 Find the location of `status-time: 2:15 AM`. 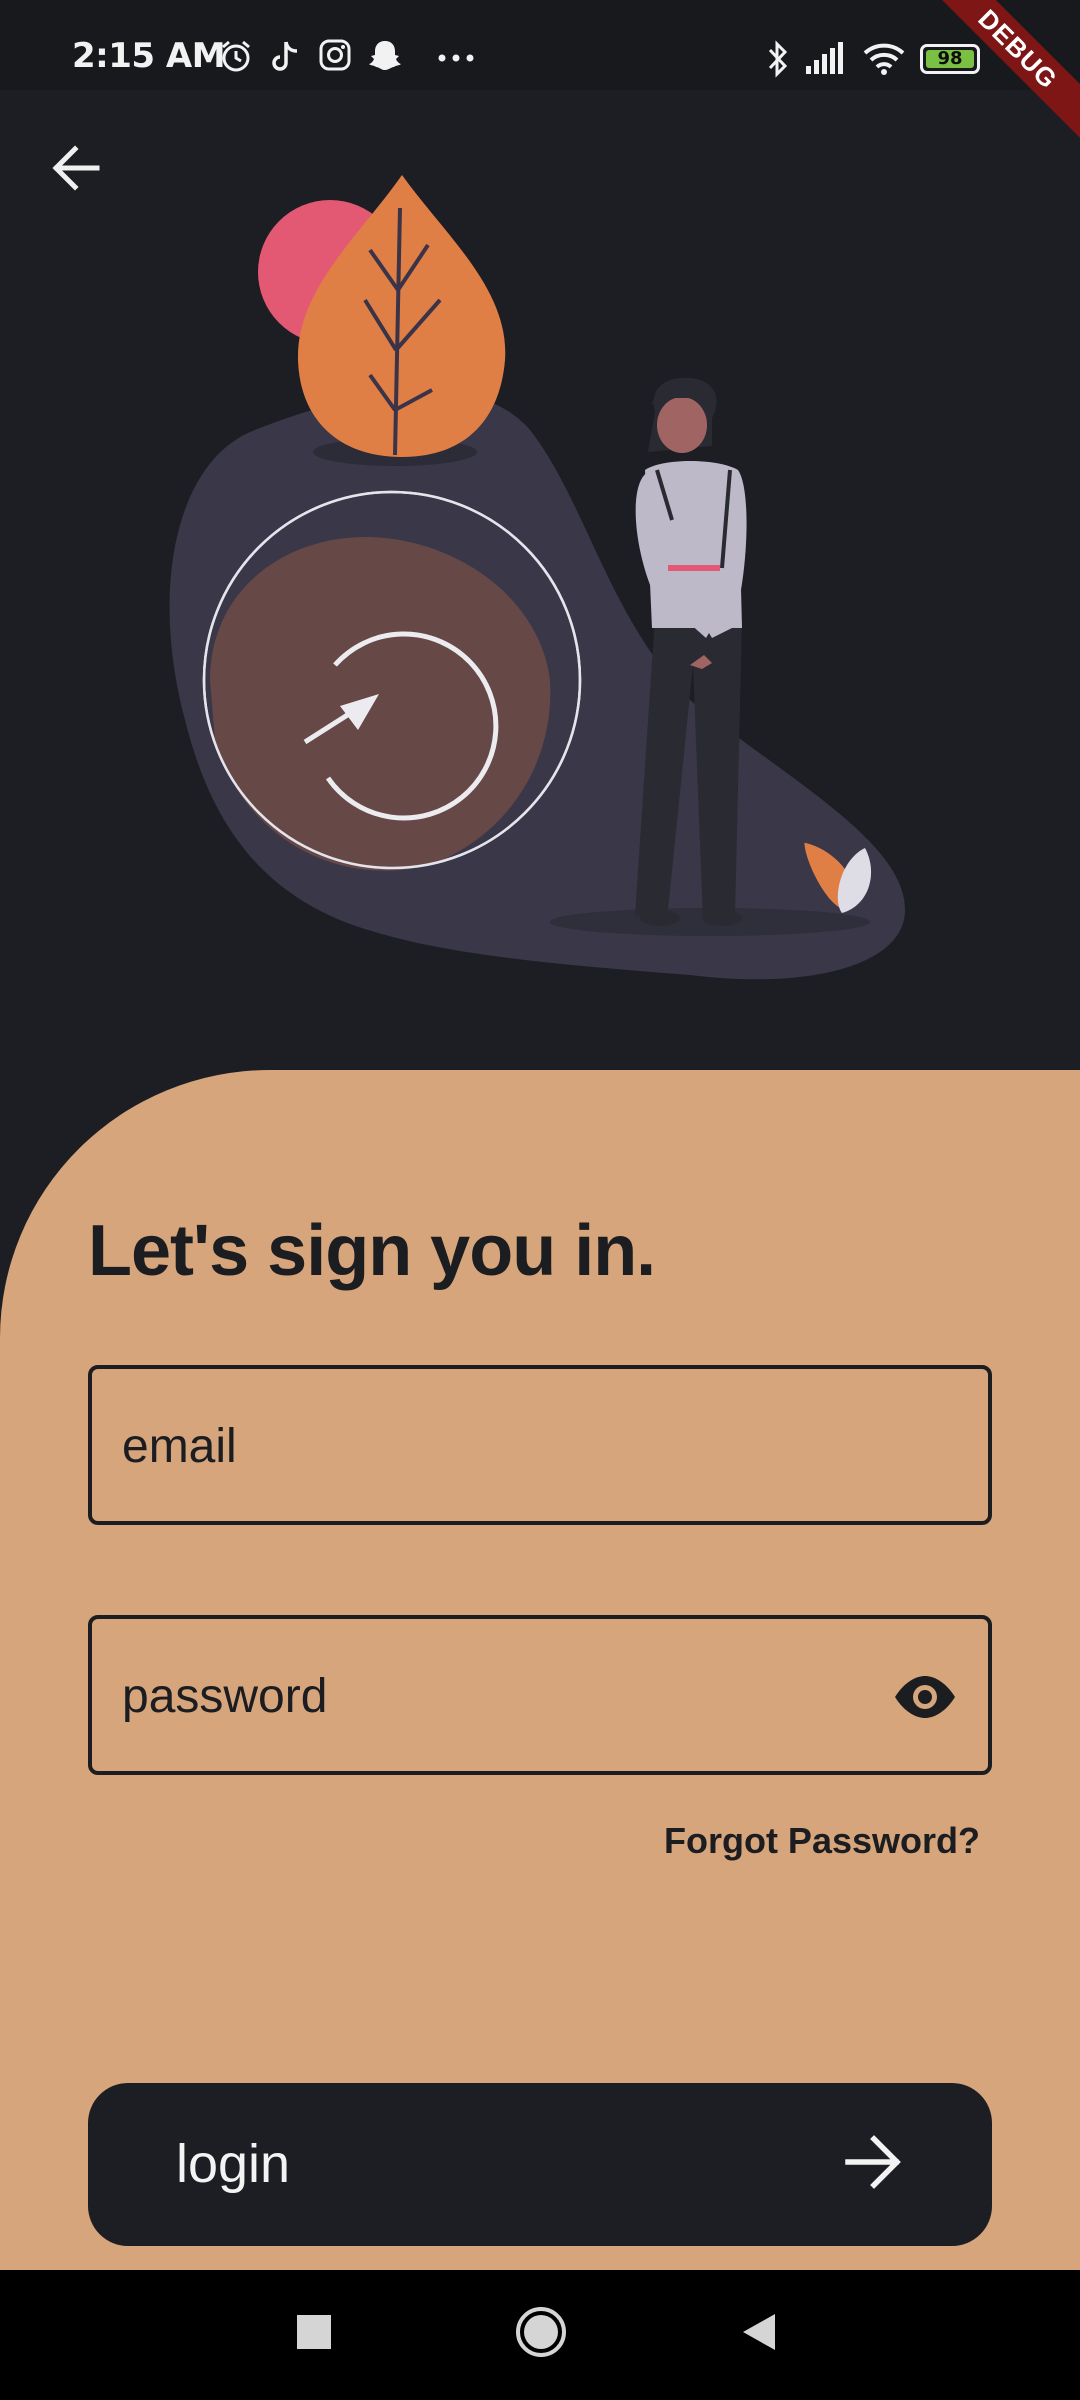

status-time: 2:15 AM is located at coordinates (149, 56).